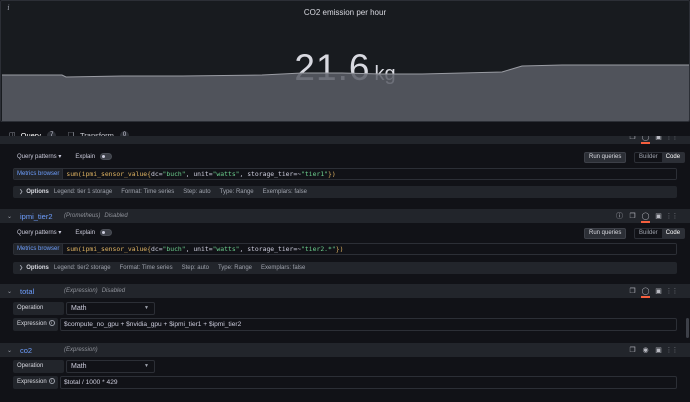 Image resolution: width=690 pixels, height=402 pixels. Describe the element at coordinates (345, 92) in the screenshot. I see `sparkline` at that location.